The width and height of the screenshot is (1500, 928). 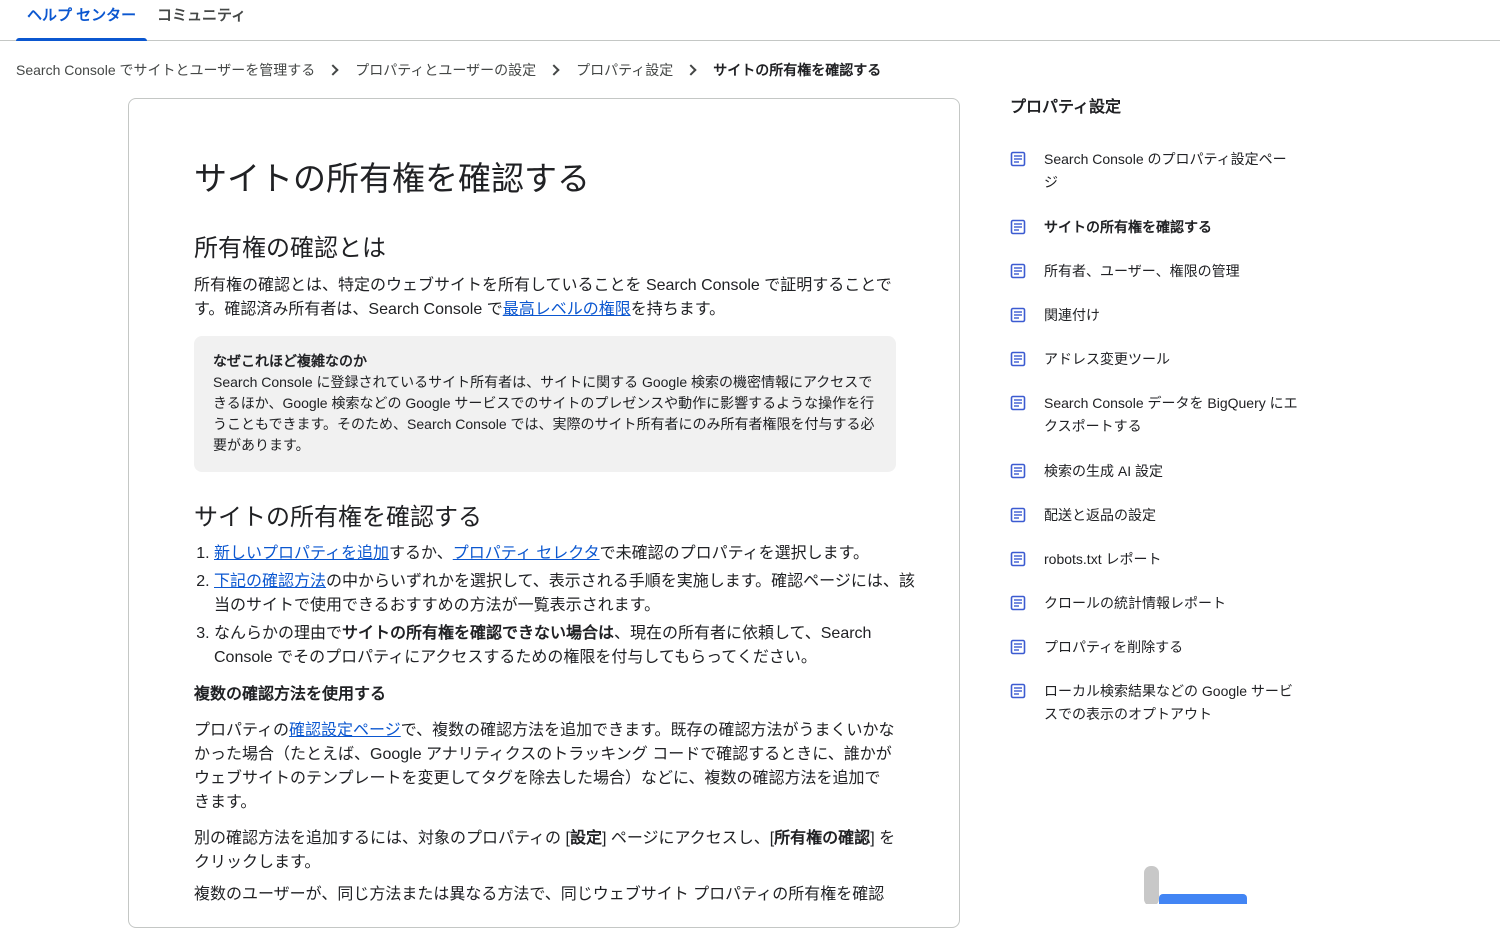 What do you see at coordinates (290, 694) in the screenshot?
I see `section-heading-multiple-methods: 複数の確認方法を使用する` at bounding box center [290, 694].